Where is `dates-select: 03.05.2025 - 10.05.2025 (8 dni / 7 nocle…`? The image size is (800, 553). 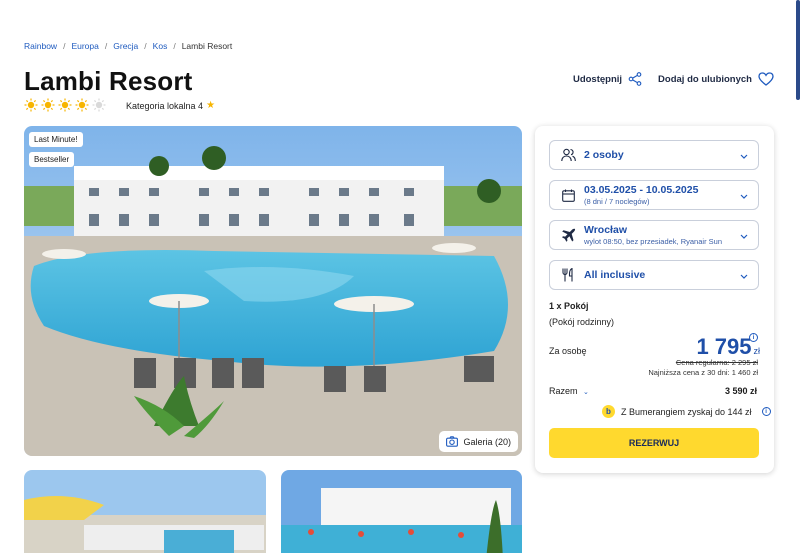 dates-select: 03.05.2025 - 10.05.2025 (8 dni / 7 nocle… is located at coordinates (654, 195).